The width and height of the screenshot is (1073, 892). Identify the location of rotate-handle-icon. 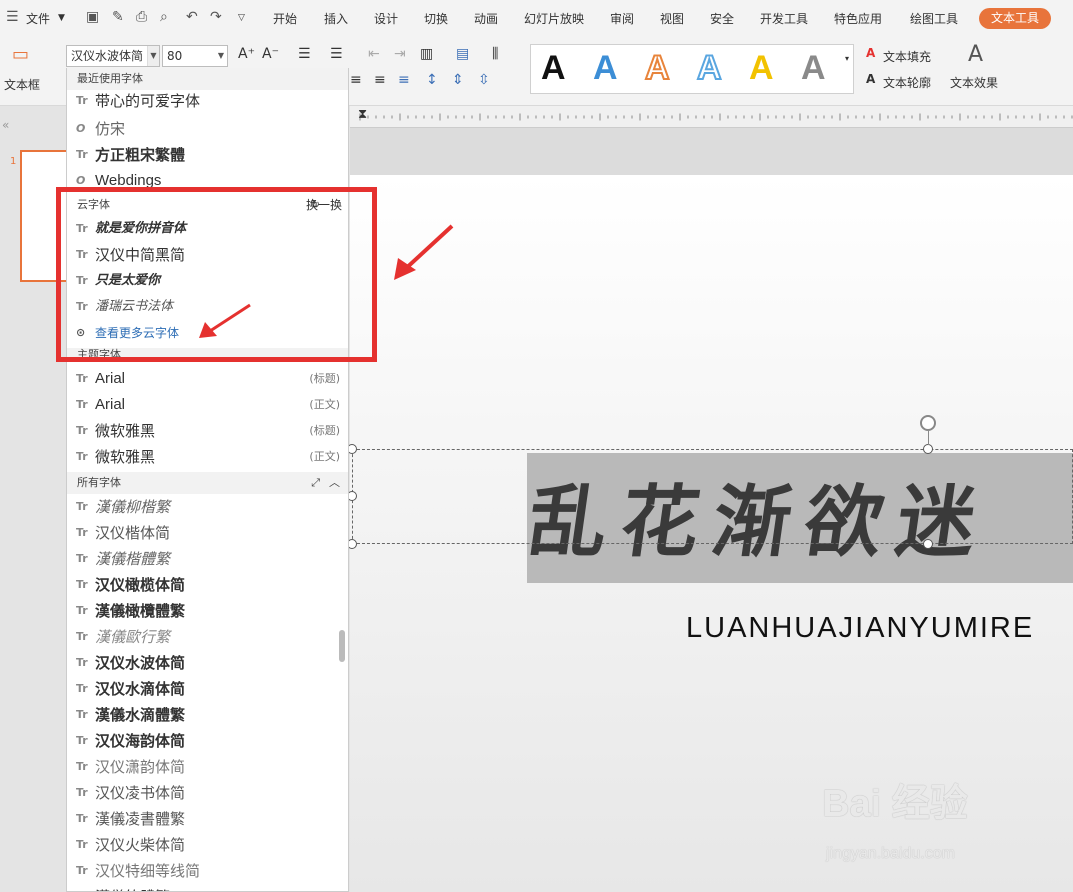
(928, 423).